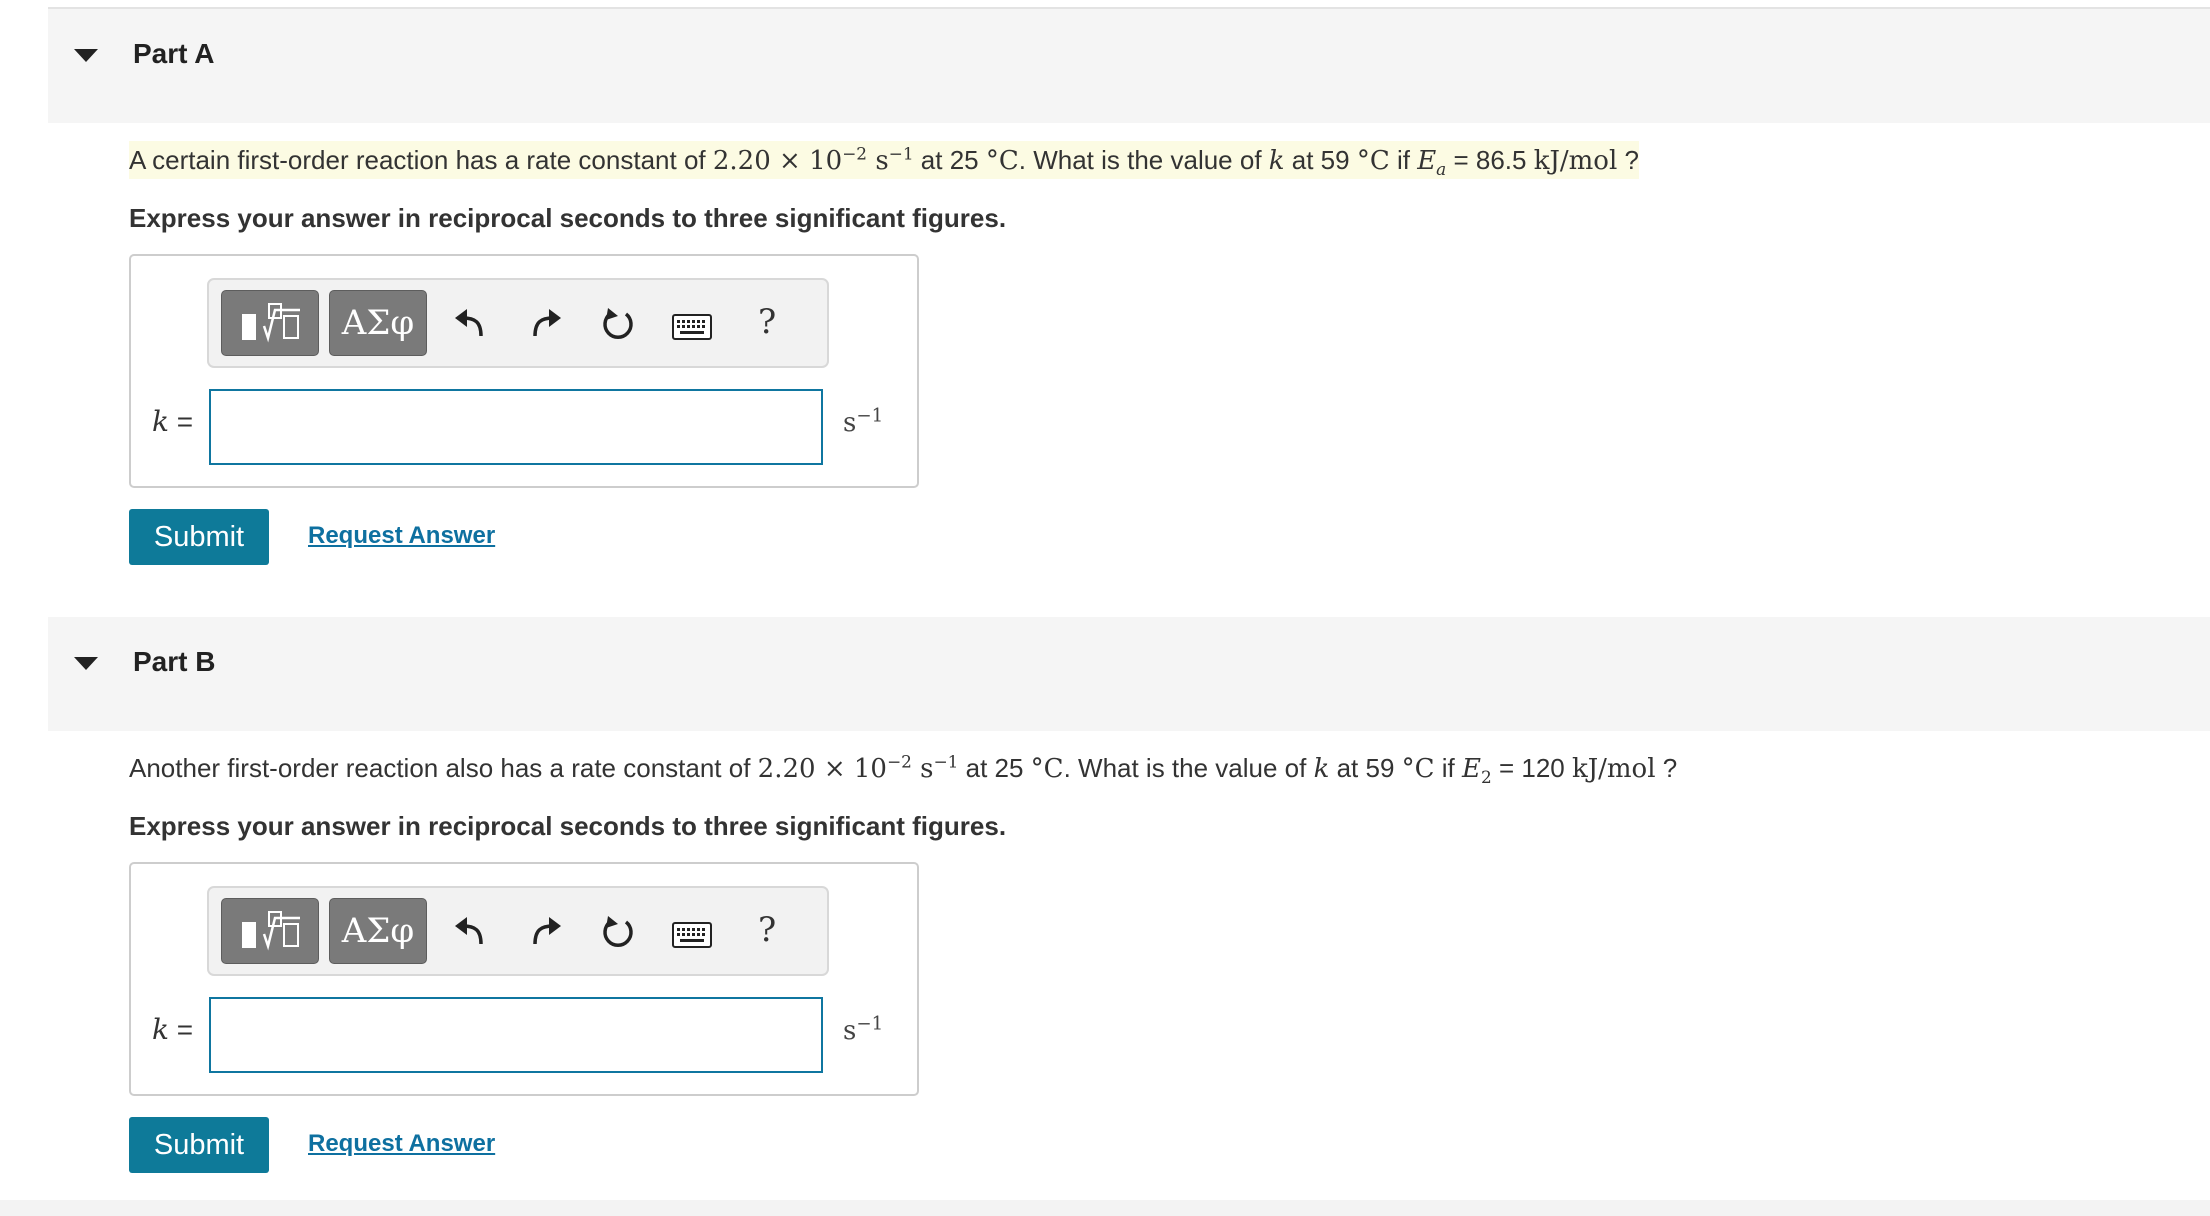 The width and height of the screenshot is (2210, 1216). What do you see at coordinates (199, 537) in the screenshot?
I see `part-a-submit-button: Submit` at bounding box center [199, 537].